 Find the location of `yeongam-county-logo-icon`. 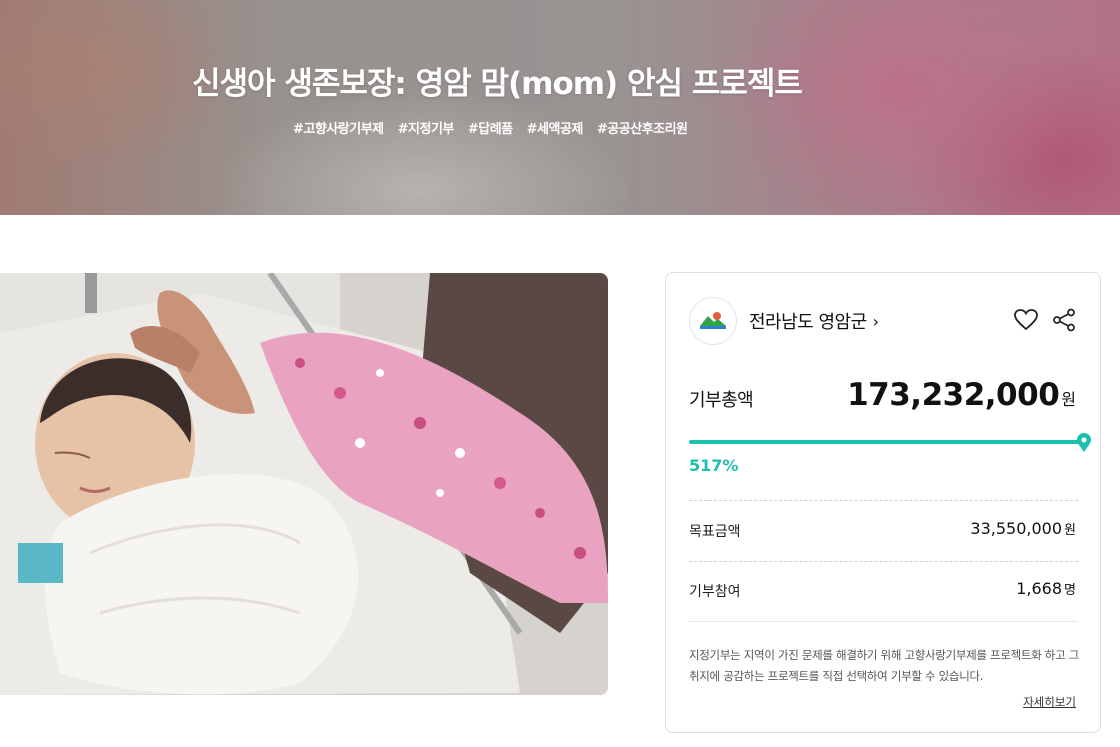

yeongam-county-logo-icon is located at coordinates (713, 321).